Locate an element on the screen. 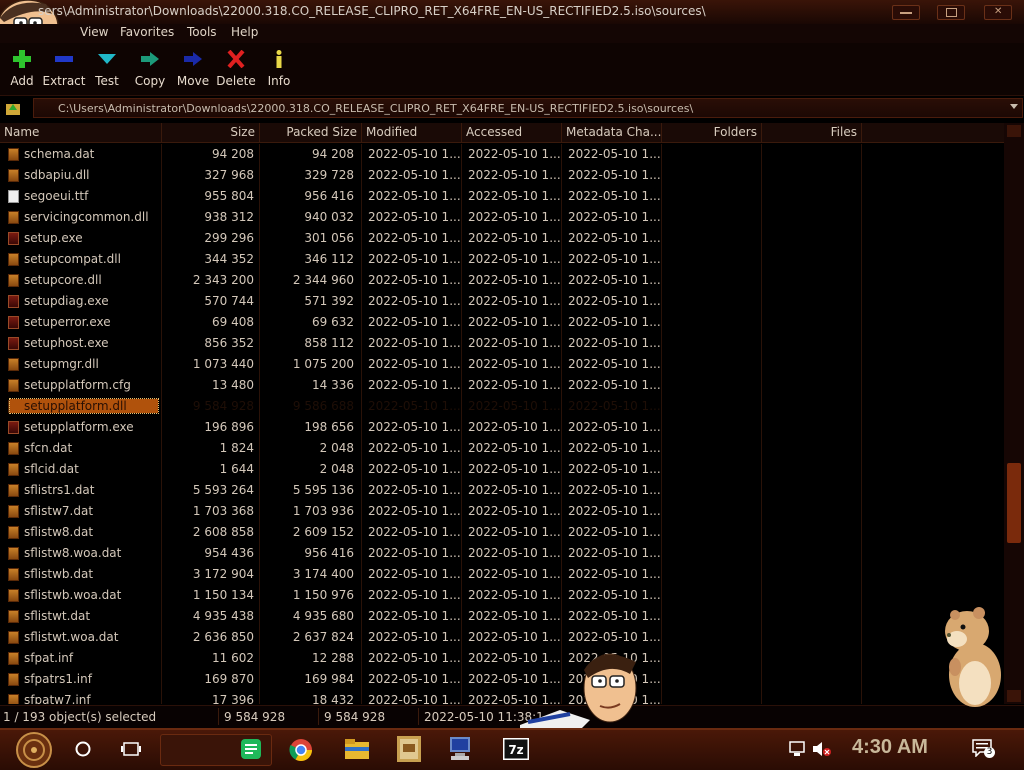 The height and width of the screenshot is (770, 1024). archive-app-icon is located at coordinates (409, 749).